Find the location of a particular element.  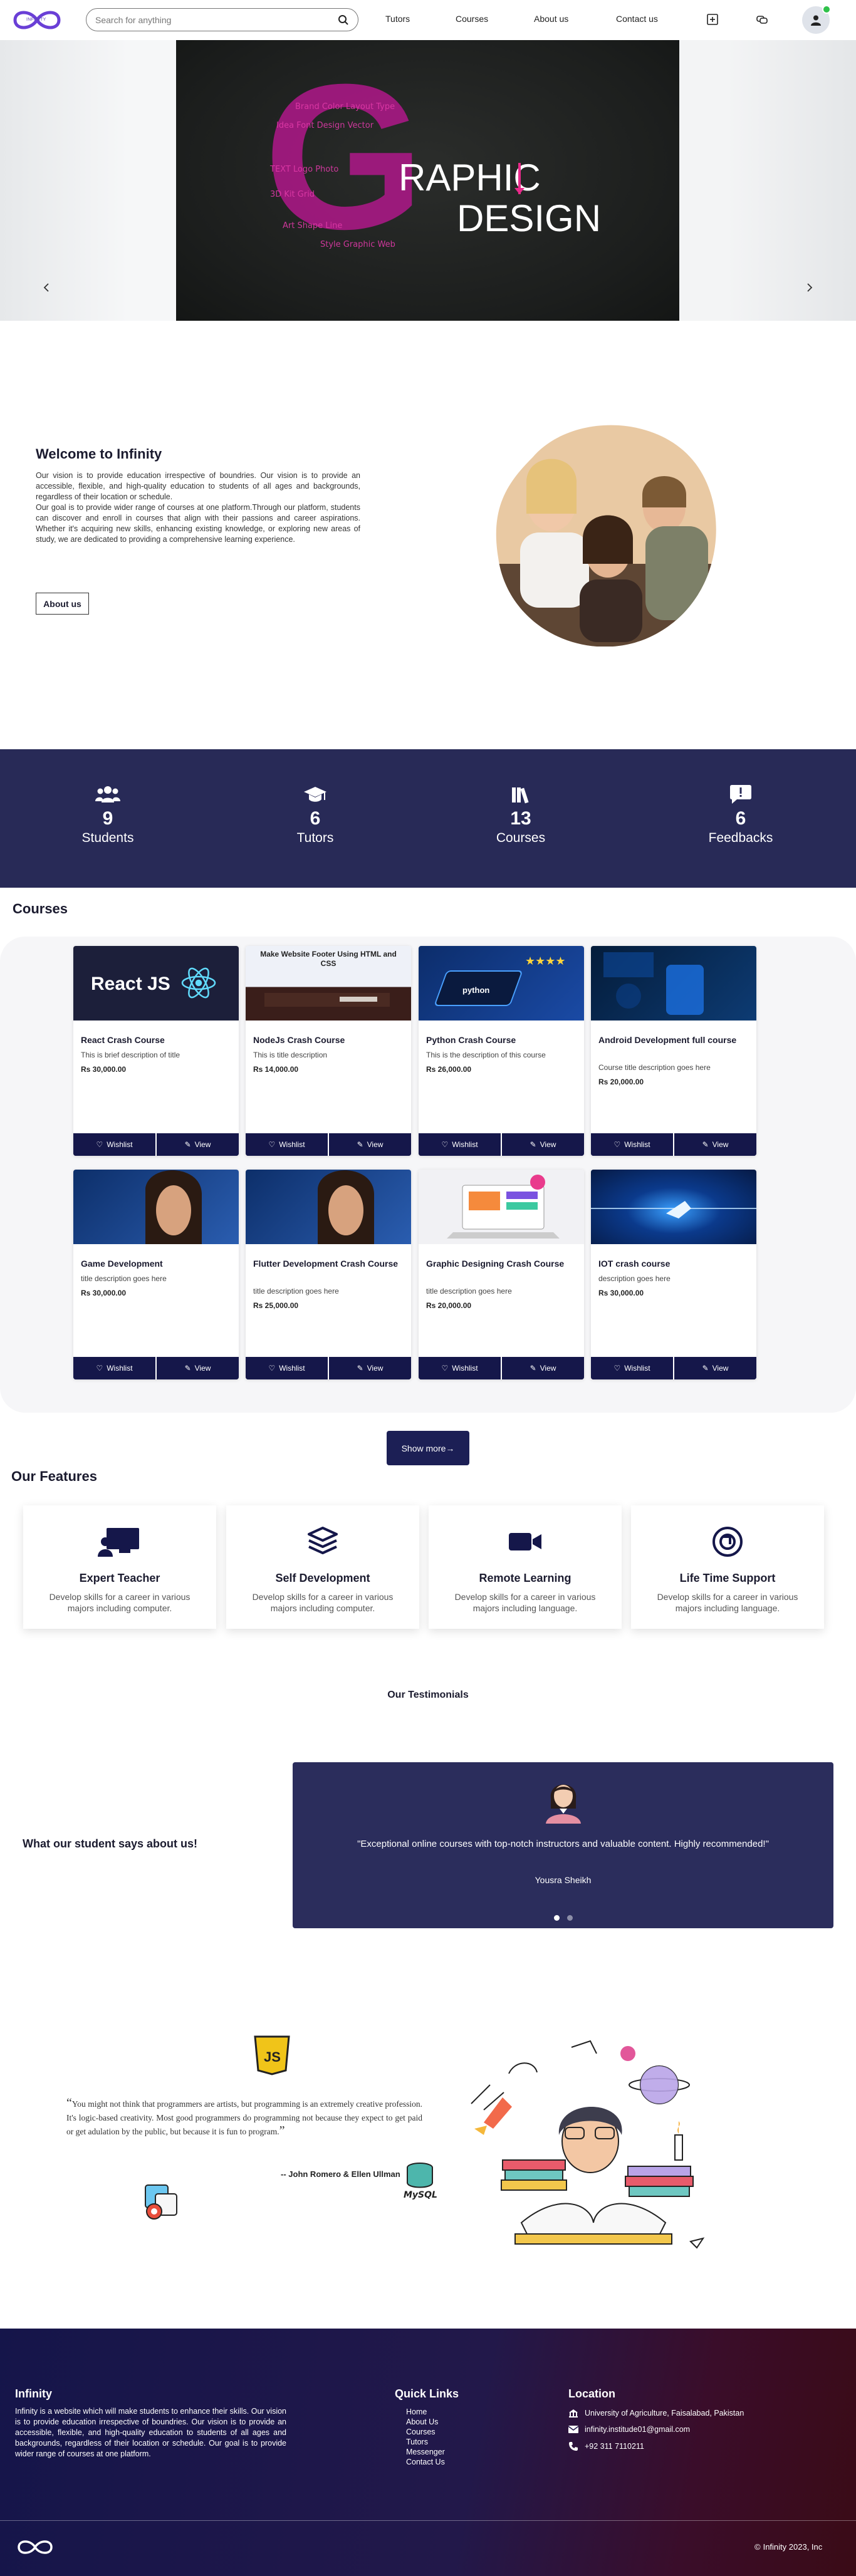

carousel-next-button is located at coordinates (809, 289).